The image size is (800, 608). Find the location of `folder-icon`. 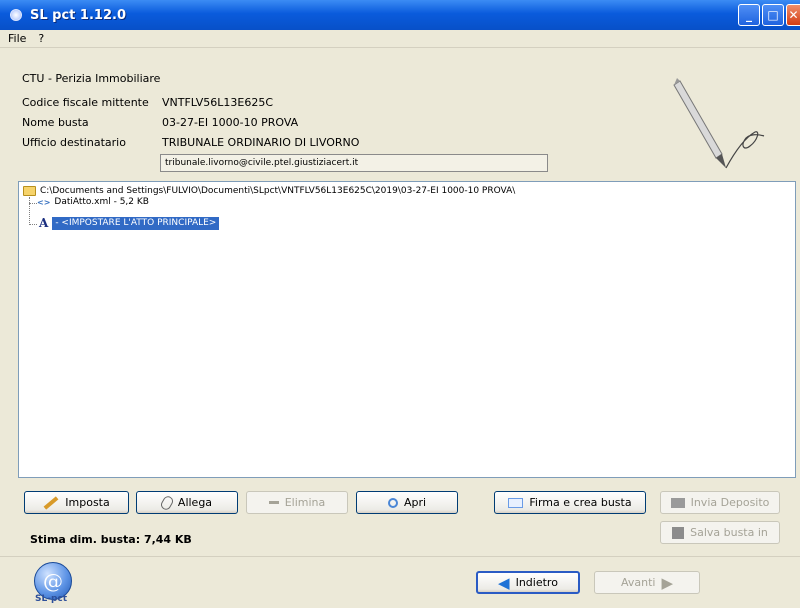

folder-icon is located at coordinates (29, 191).